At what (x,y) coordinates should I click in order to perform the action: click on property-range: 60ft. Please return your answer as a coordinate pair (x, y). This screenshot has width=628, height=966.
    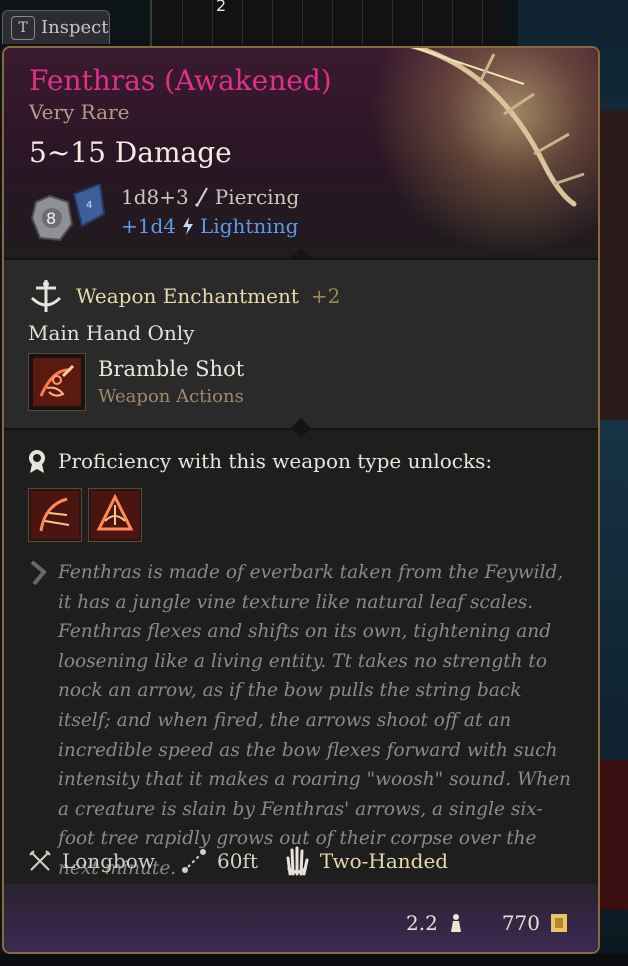
    Looking at the image, I should click on (219, 861).